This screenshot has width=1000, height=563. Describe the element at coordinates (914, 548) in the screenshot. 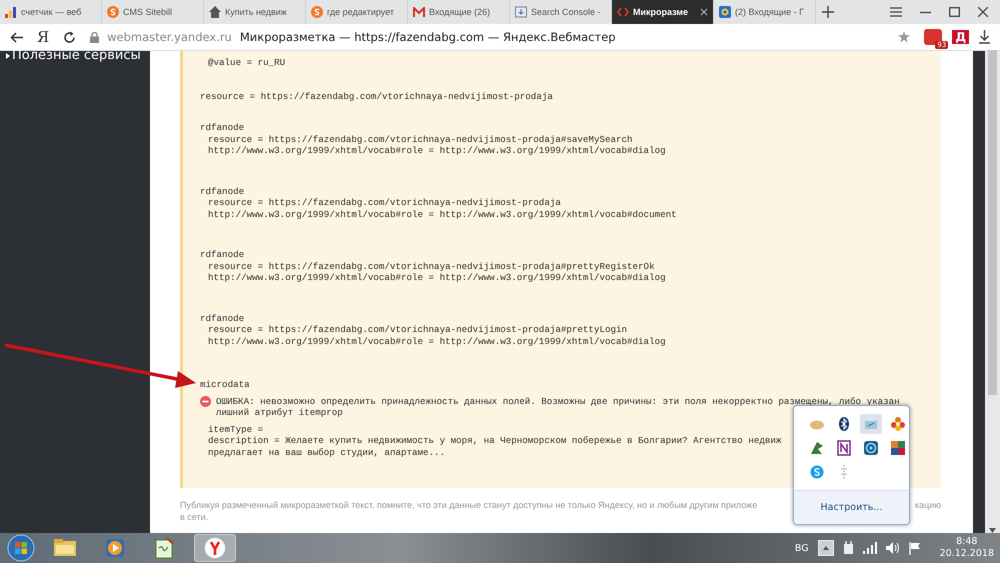

I see `flag-icon` at that location.